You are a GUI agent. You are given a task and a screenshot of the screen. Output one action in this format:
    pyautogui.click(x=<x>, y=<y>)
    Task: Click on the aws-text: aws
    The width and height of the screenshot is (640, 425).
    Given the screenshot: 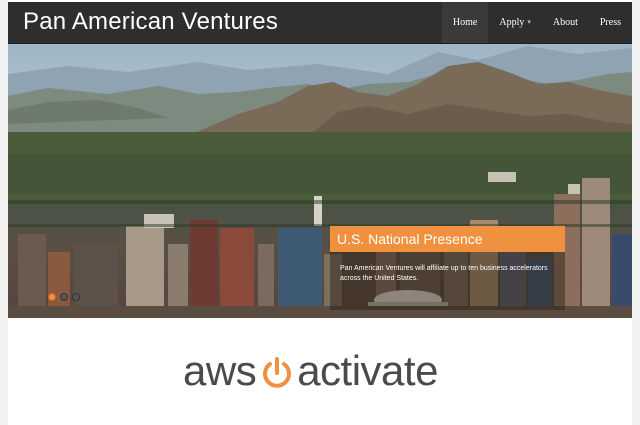 What is the action you would take?
    pyautogui.click(x=220, y=370)
    